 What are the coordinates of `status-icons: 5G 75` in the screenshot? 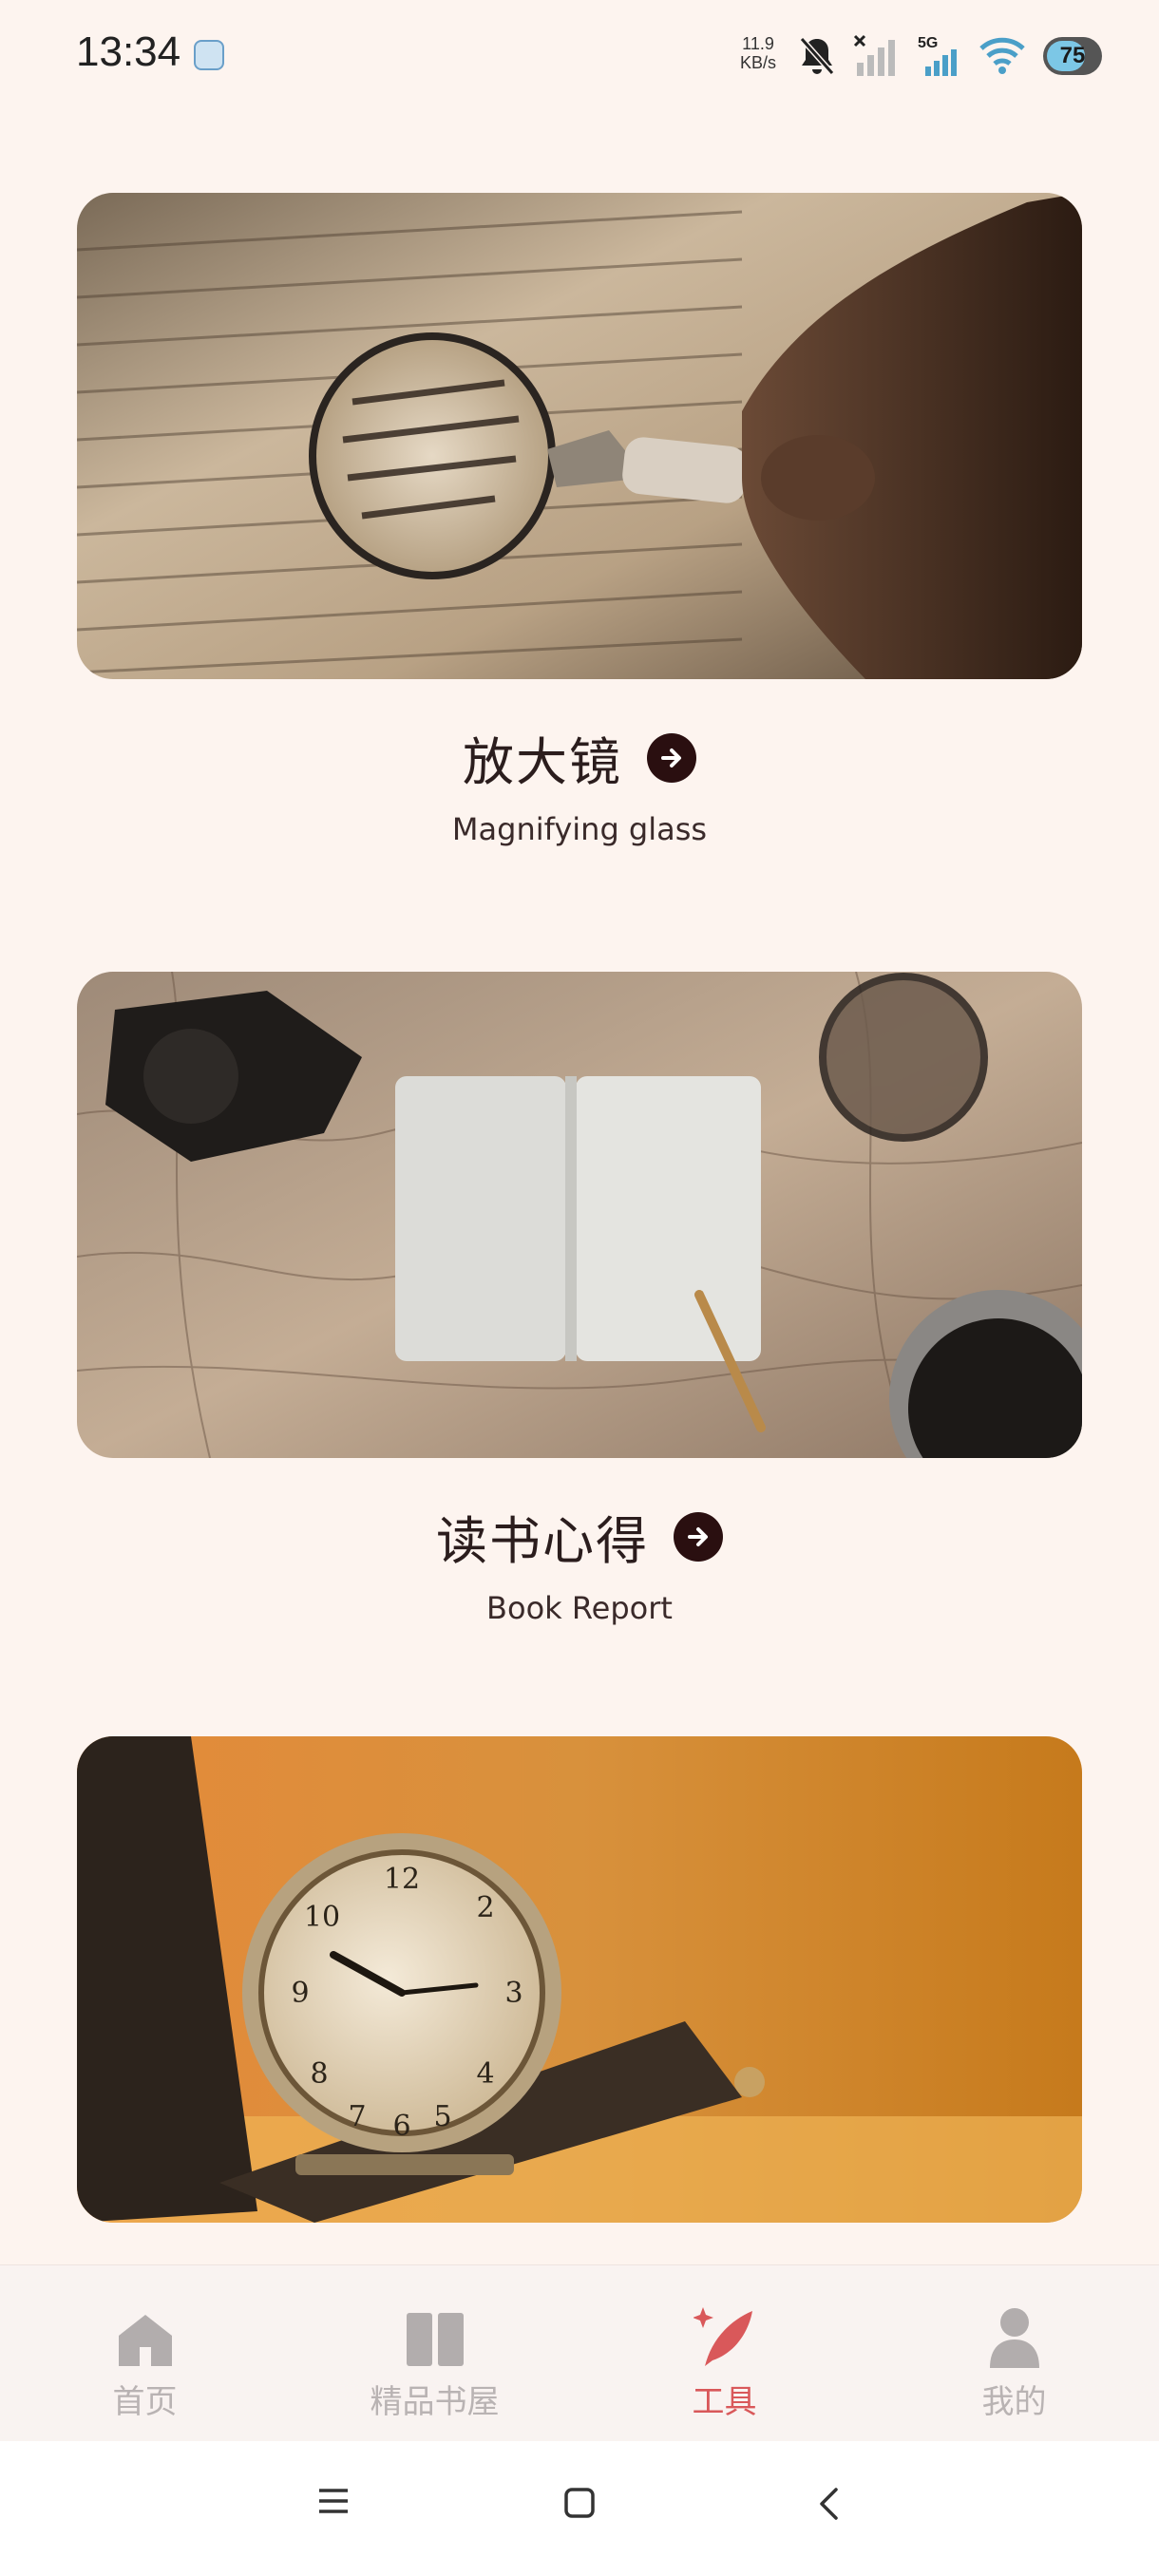 It's located at (950, 56).